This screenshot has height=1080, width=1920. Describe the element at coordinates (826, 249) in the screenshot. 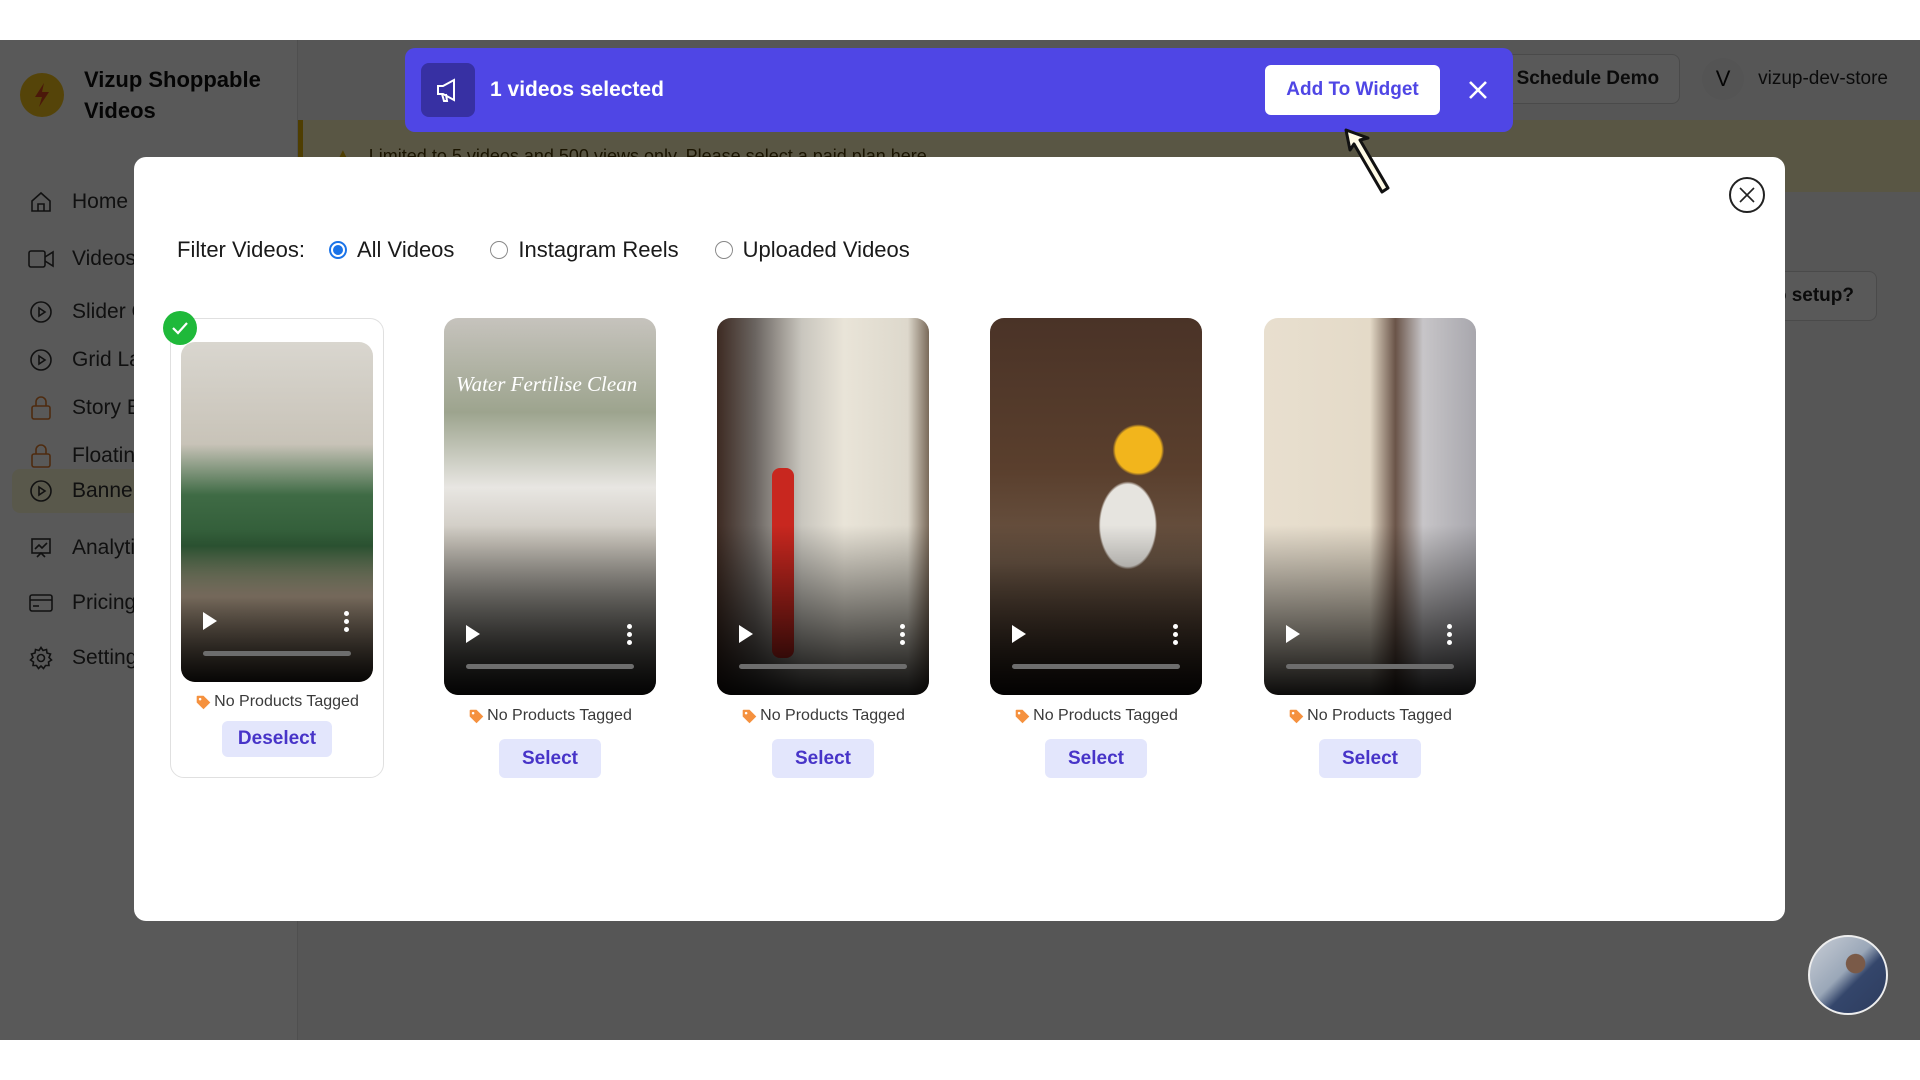

I see `filter-option-label: Uploaded Videos` at that location.